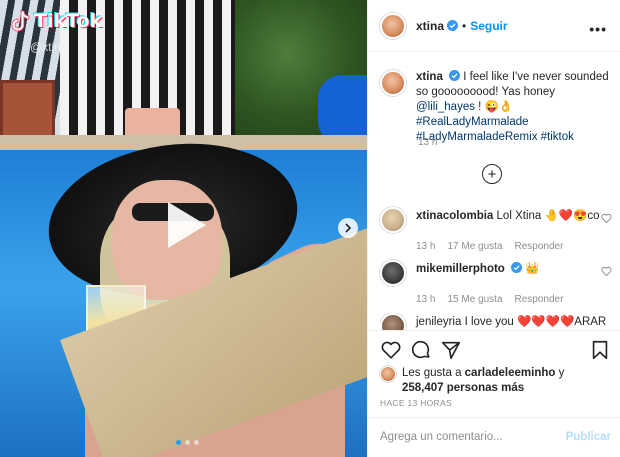 The width and height of the screenshot is (620, 457). Describe the element at coordinates (430, 26) in the screenshot. I see `author-username: xtina` at that location.